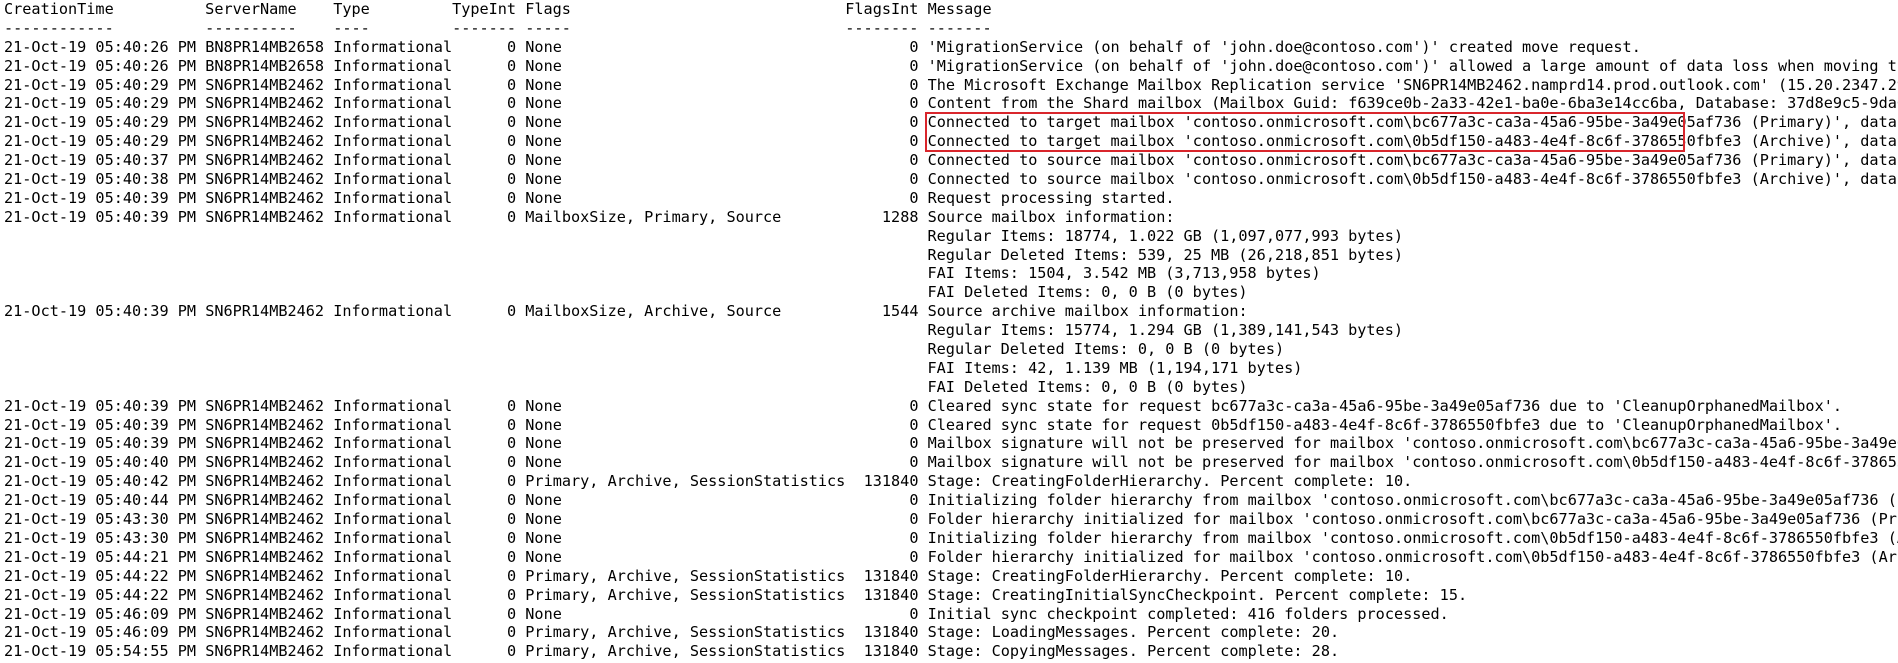  What do you see at coordinates (100, 141) in the screenshot?
I see `creation-time-cell: 21-Oct-19 05:40:29 PM` at bounding box center [100, 141].